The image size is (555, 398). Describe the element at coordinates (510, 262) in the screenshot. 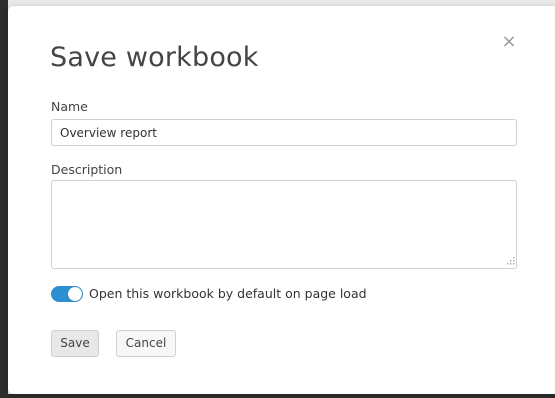

I see `resize-grip-icon` at that location.